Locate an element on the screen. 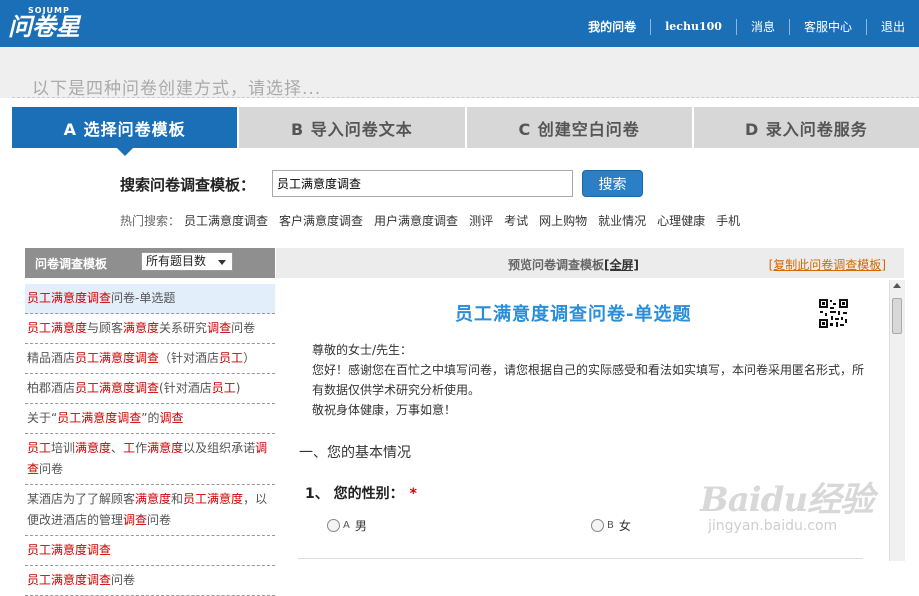  nav-username: lechu100 is located at coordinates (693, 27).